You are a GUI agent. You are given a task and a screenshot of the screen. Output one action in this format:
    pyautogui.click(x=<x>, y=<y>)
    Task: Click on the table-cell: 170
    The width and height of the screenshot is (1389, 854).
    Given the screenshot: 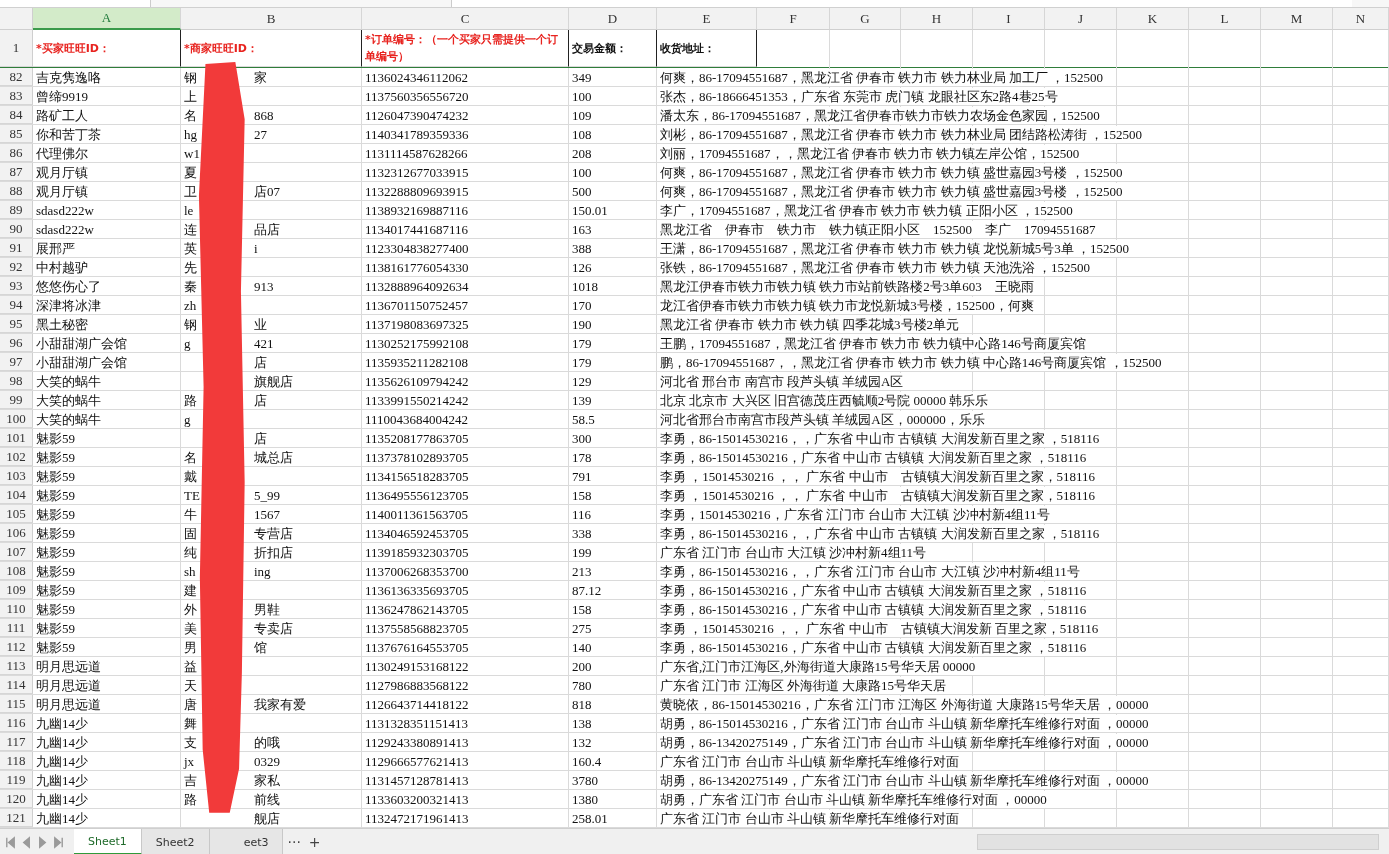 What is the action you would take?
    pyautogui.click(x=582, y=305)
    